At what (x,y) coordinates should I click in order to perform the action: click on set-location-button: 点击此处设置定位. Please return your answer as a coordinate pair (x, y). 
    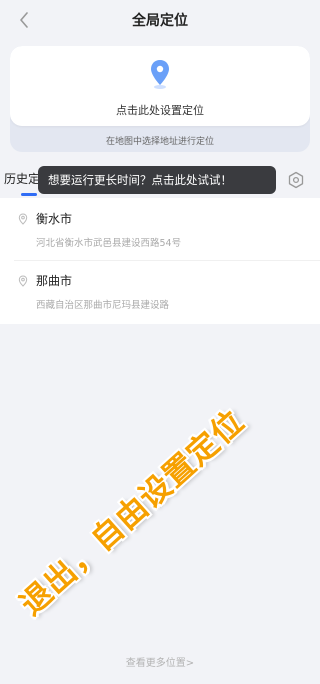
    Looking at the image, I should click on (160, 86).